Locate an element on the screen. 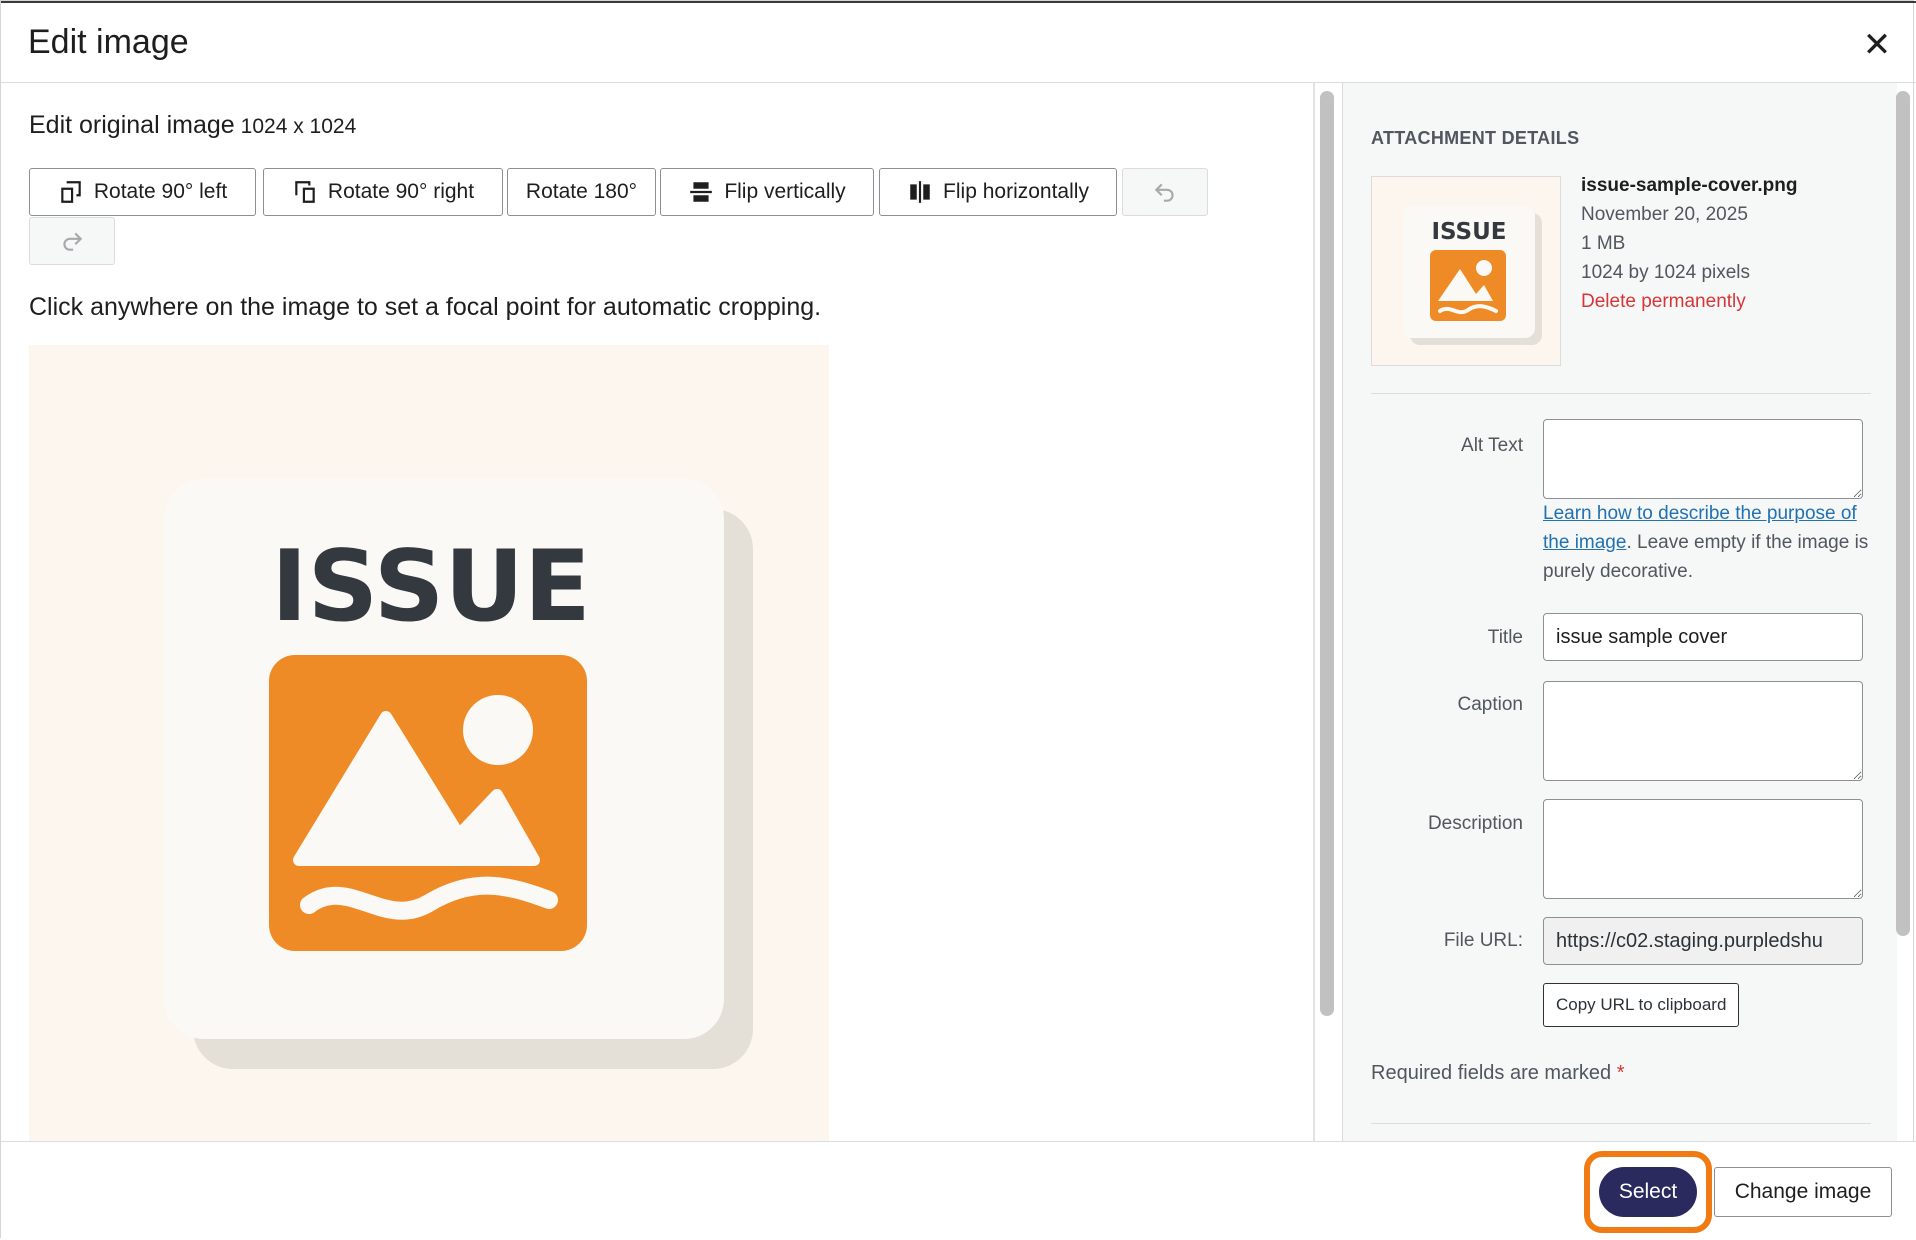  required-fields-note: Required fields are marked * is located at coordinates (1497, 1073).